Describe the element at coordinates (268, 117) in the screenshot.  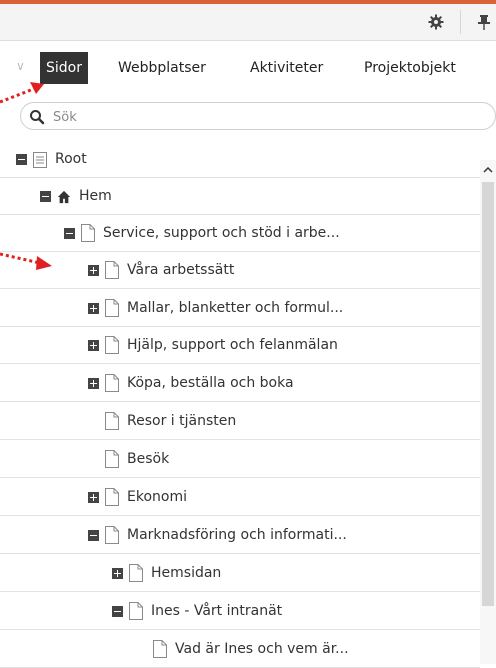
I see `search-input` at that location.